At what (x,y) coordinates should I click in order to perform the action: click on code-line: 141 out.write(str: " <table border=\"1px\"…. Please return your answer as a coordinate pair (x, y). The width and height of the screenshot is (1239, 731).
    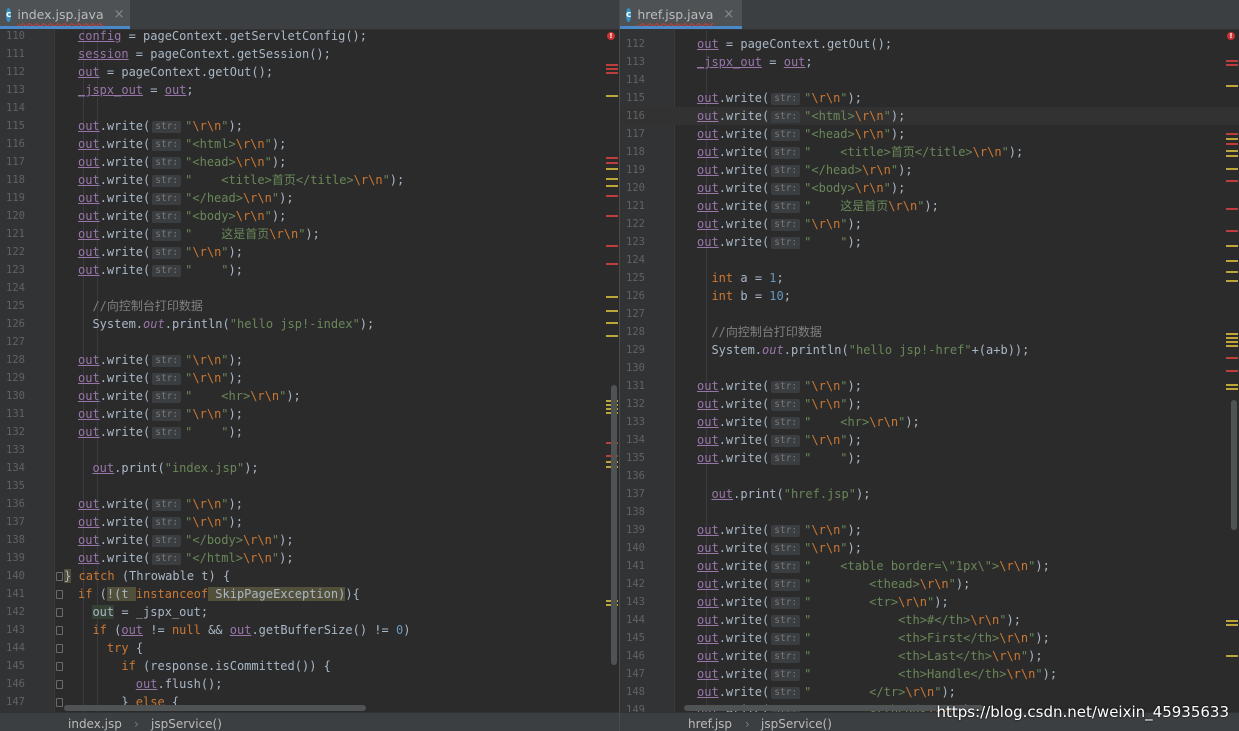
    Looking at the image, I should click on (929, 566).